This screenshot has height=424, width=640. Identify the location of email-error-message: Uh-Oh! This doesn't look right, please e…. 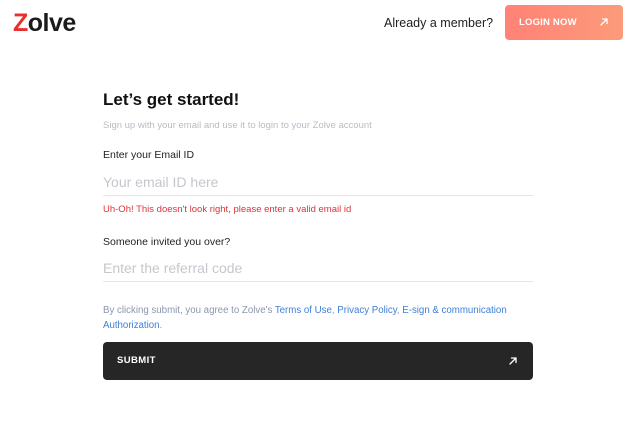
(227, 209).